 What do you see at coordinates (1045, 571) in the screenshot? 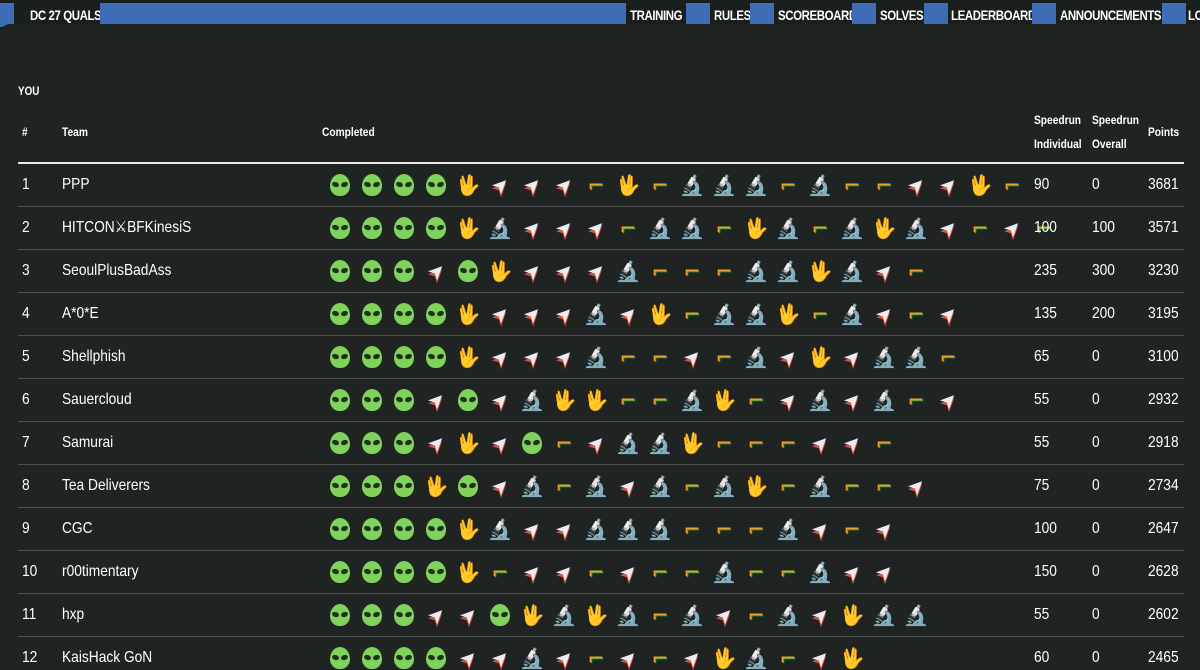
I see `speedrun-individual-cell: 150` at bounding box center [1045, 571].